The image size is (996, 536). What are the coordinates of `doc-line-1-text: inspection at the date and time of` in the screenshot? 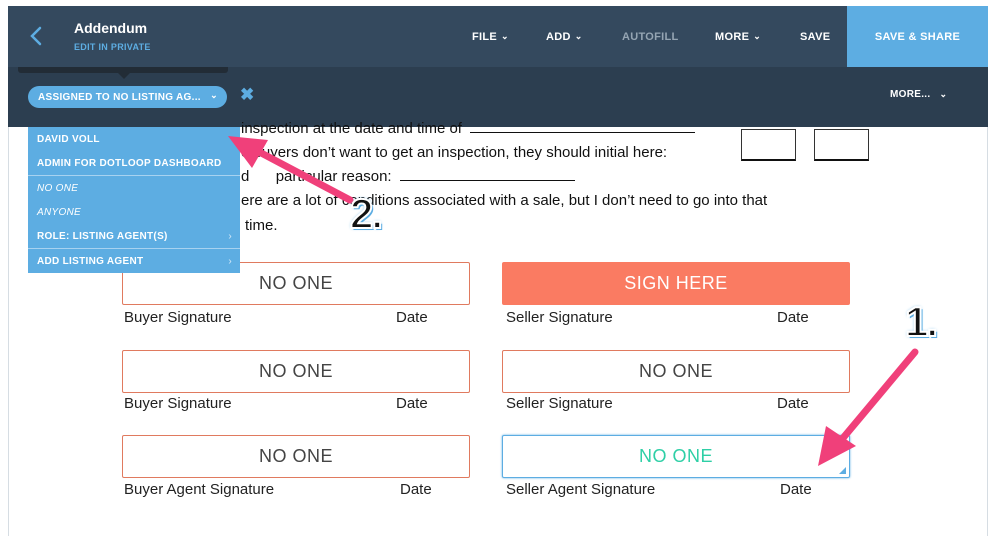 It's located at (351, 128).